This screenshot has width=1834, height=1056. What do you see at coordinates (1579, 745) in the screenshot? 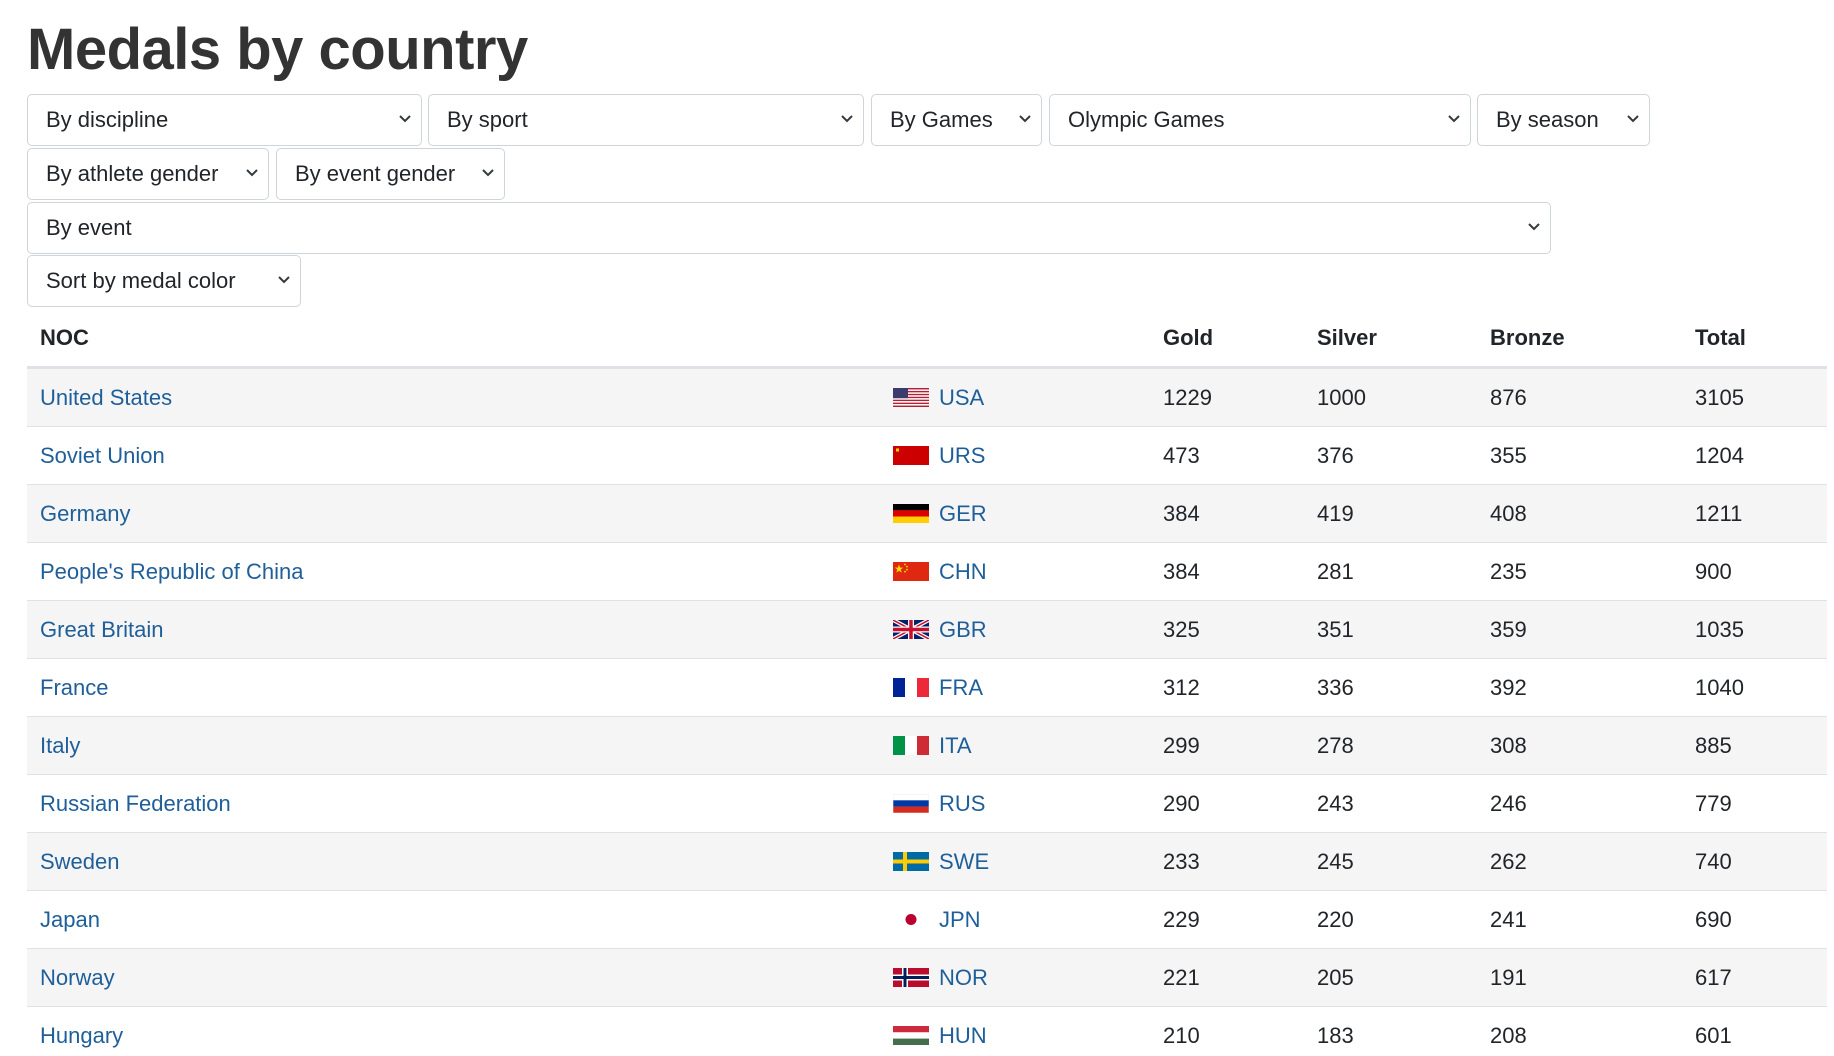
I see `bronze-count: 308` at bounding box center [1579, 745].